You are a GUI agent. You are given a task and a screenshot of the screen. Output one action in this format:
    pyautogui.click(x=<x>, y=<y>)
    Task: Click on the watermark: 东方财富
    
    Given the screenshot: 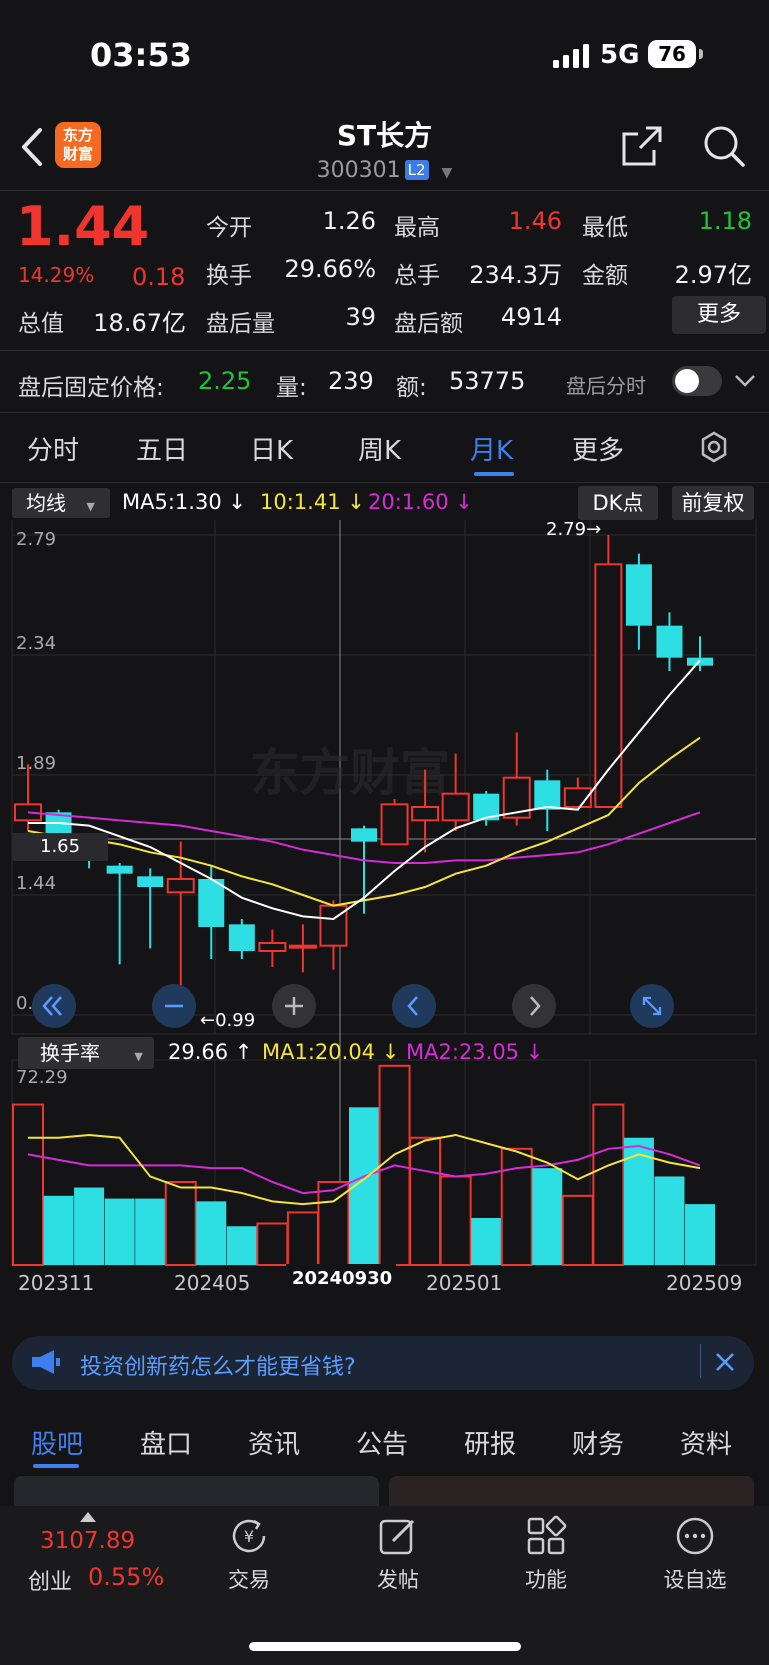 What is the action you would take?
    pyautogui.click(x=350, y=773)
    